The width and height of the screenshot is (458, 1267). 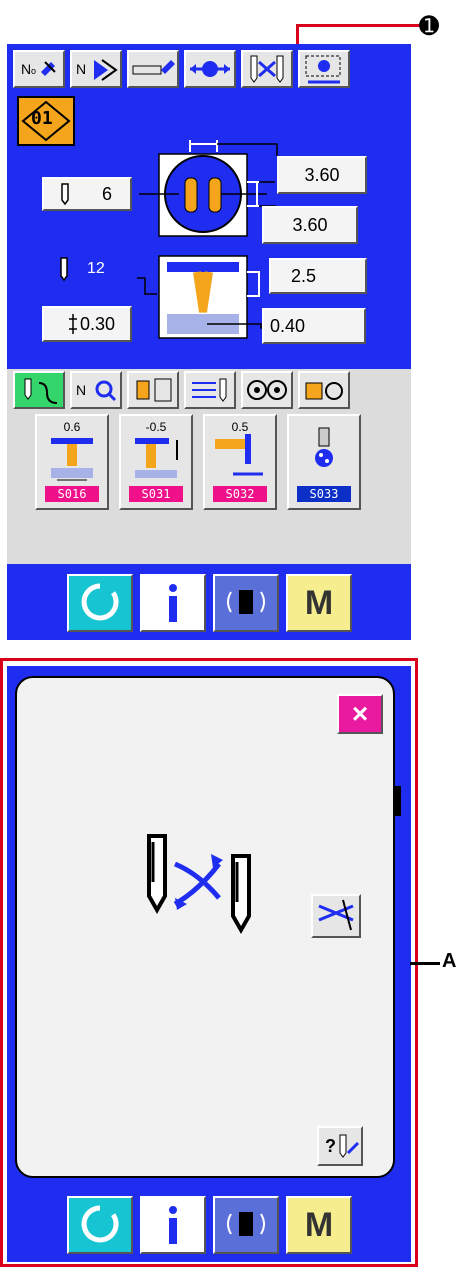 I want to click on setting-card-s031: -0.5 S031, so click(x=156, y=462).